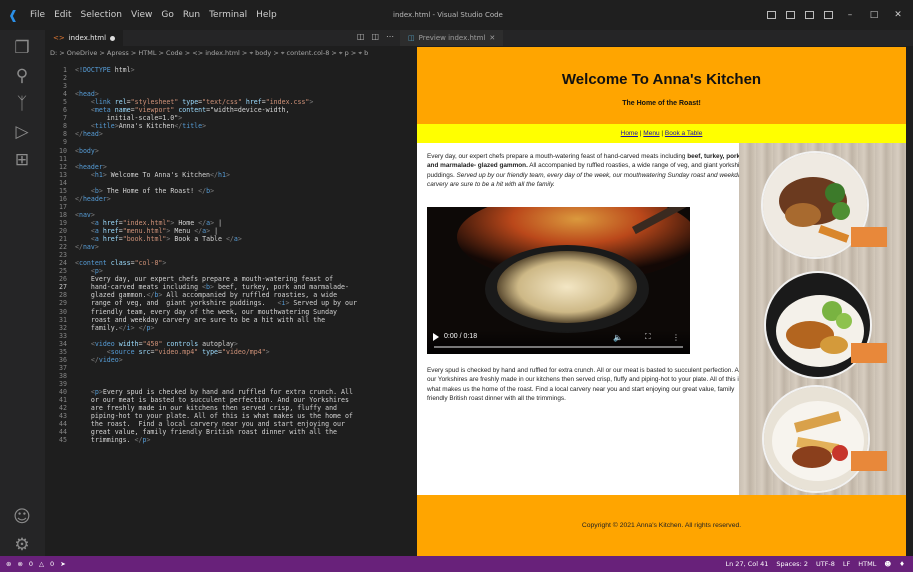  I want to click on menu-item-view: View, so click(141, 15).